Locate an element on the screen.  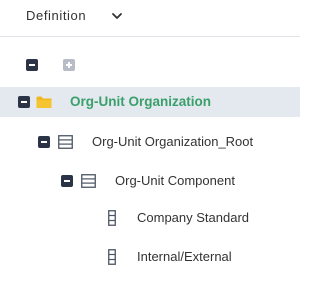
tree-item-label: Org-Unit Organization_Root is located at coordinates (173, 141).